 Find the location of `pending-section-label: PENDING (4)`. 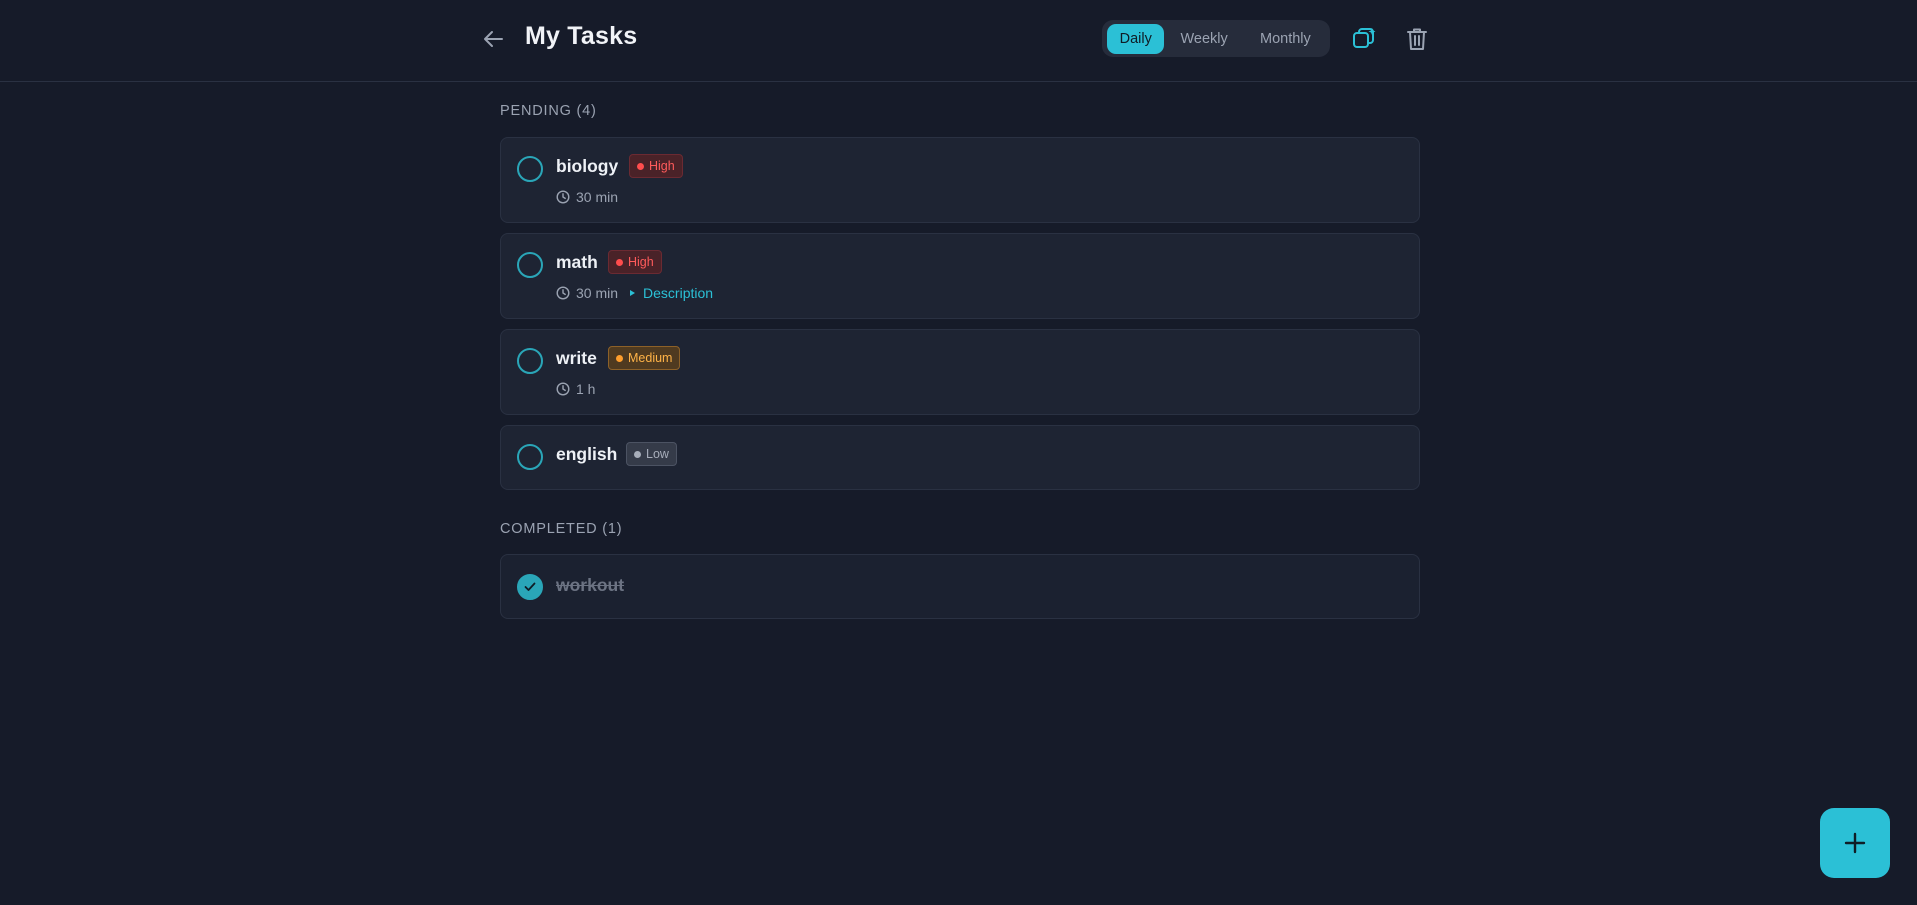

pending-section-label: PENDING (4) is located at coordinates (548, 111).